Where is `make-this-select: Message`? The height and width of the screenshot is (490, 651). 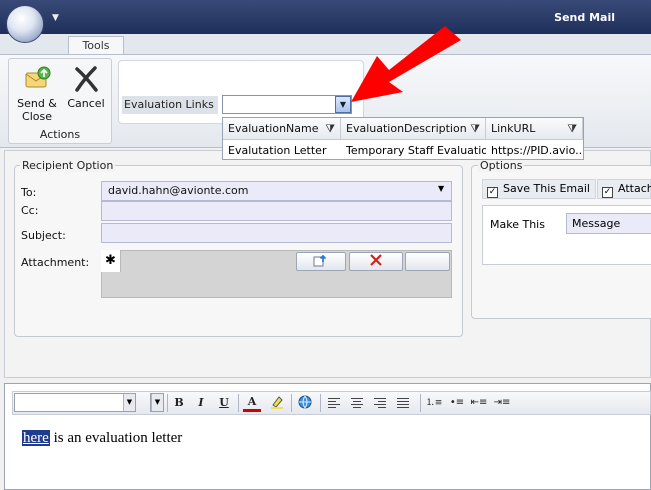 make-this-select: Message is located at coordinates (608, 223).